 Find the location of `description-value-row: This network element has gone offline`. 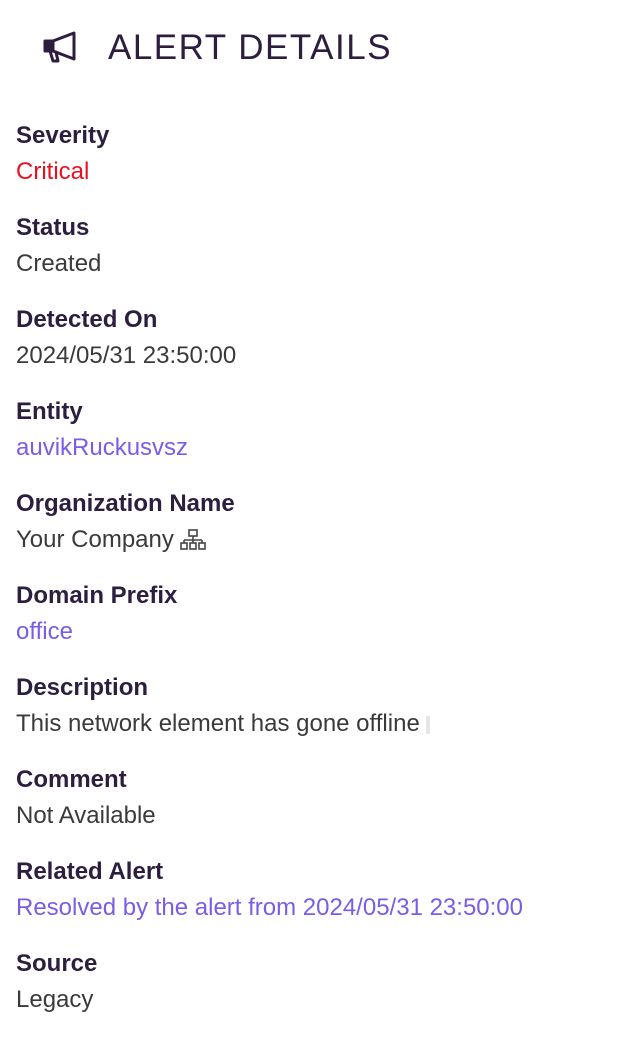

description-value-row: This network element has gone offline is located at coordinates (316, 724).